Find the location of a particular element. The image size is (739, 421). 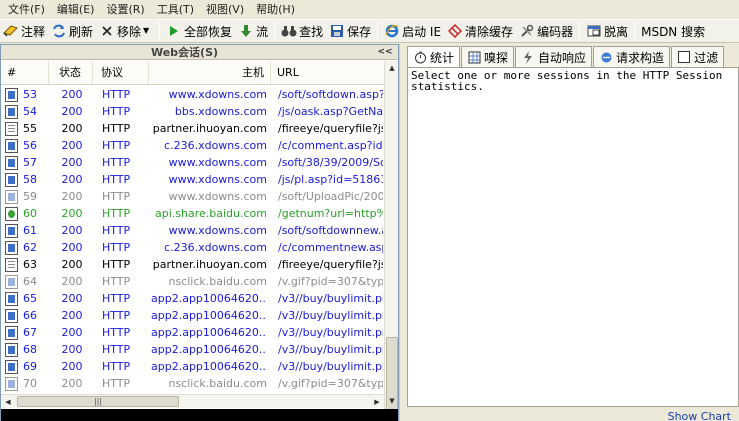

resume-all-button: 全部恢复 is located at coordinates (199, 31).